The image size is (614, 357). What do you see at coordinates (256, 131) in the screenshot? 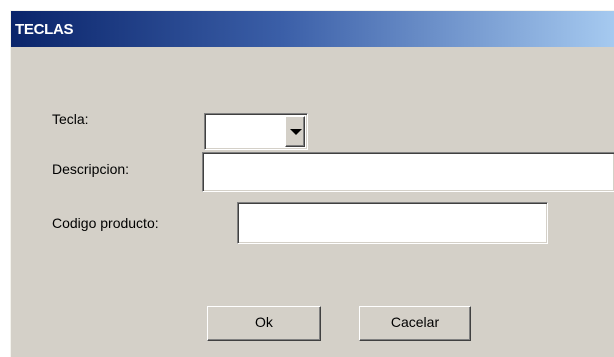
I see `tecla-combobox` at bounding box center [256, 131].